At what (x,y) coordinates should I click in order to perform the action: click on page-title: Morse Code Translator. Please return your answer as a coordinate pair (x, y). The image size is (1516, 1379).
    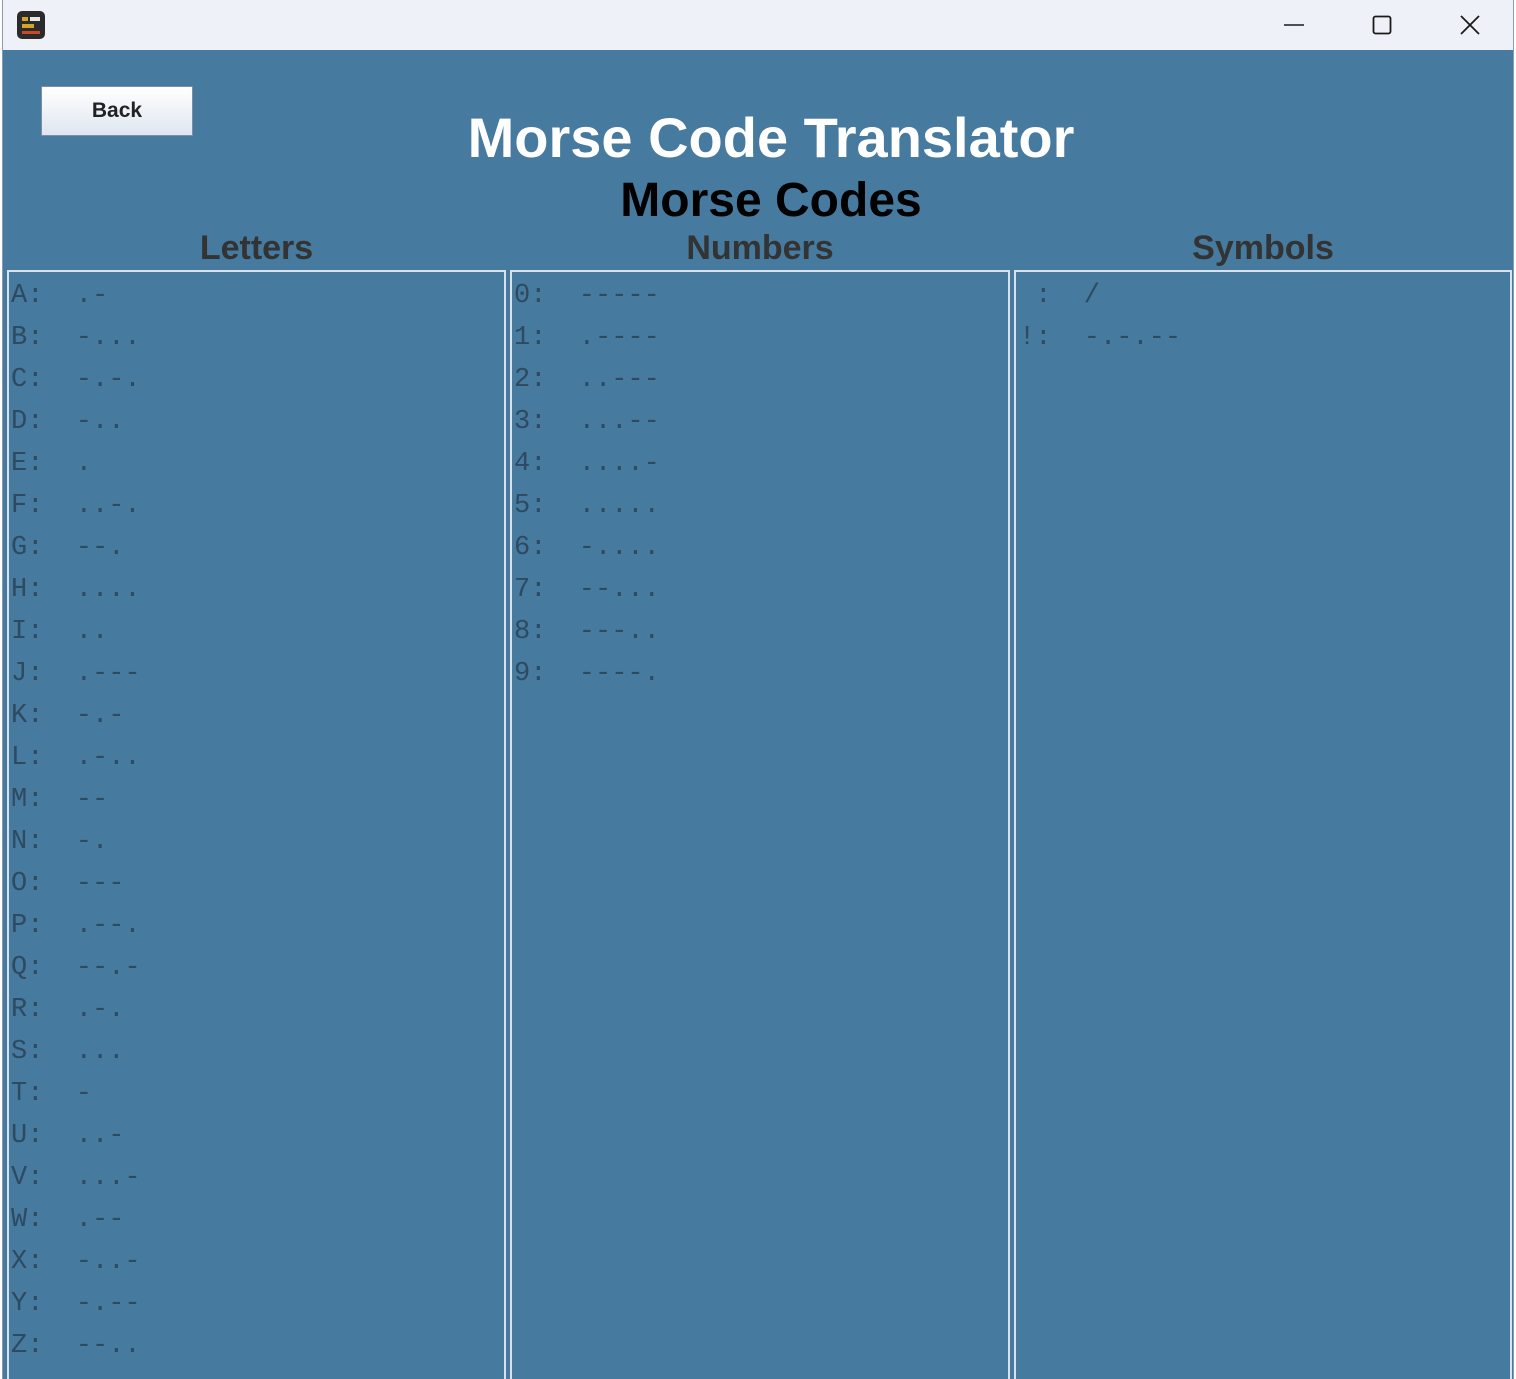
    Looking at the image, I should click on (771, 137).